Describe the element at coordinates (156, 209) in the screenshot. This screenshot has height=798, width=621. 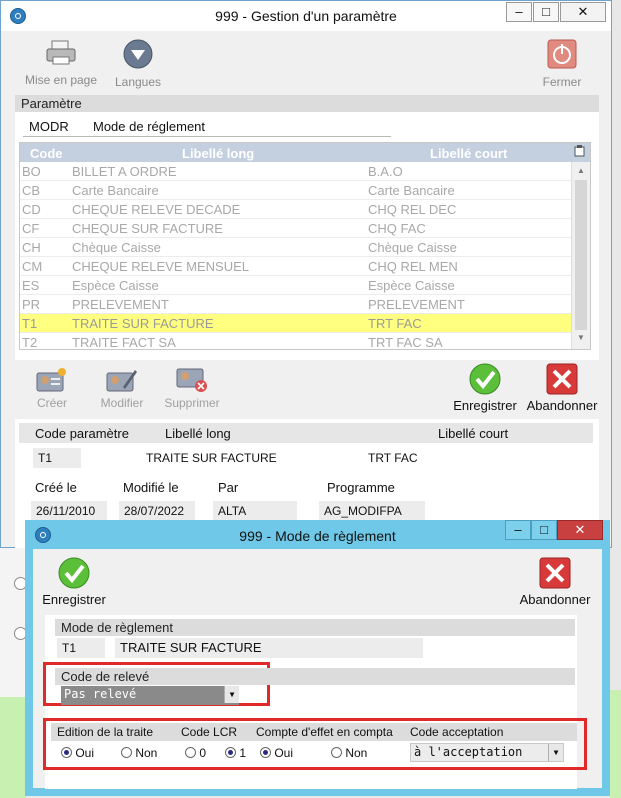
I see `cell-long: CHEQUE RELEVE DECADE` at that location.